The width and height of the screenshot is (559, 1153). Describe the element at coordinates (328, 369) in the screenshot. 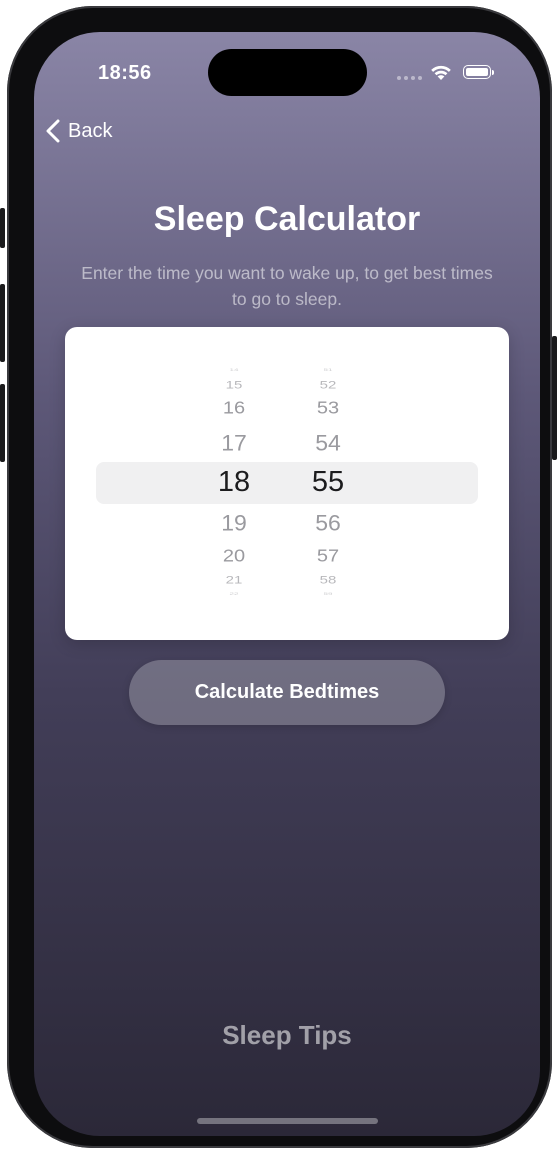

I see `picker-value: 51` at that location.